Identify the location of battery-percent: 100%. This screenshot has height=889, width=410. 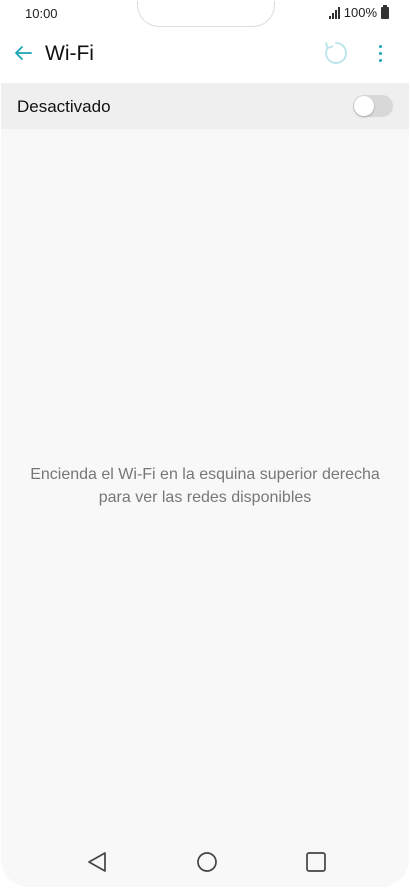
(360, 12).